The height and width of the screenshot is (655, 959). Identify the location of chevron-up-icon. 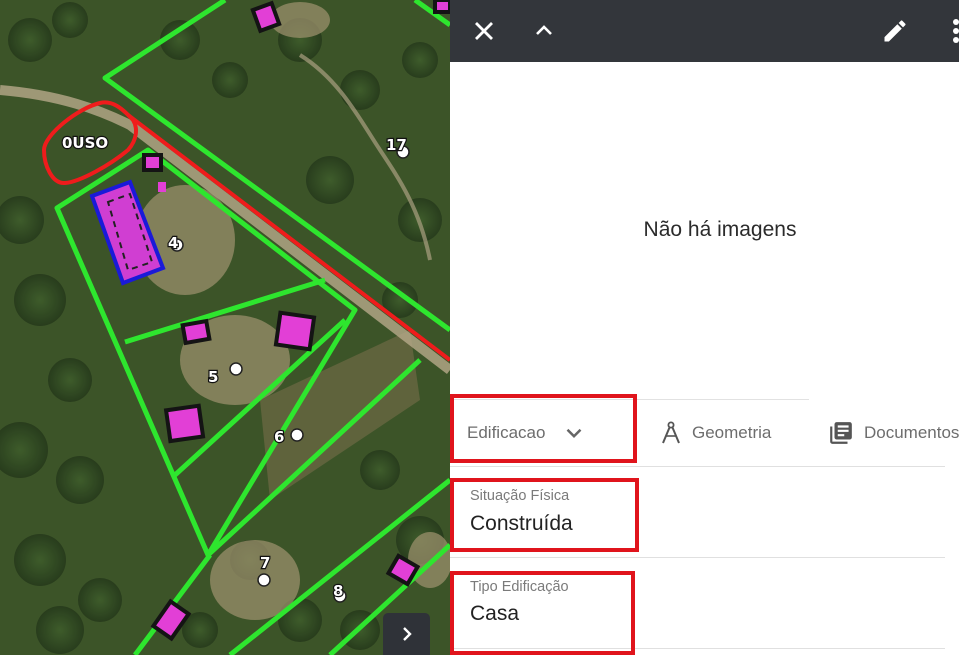
(544, 30).